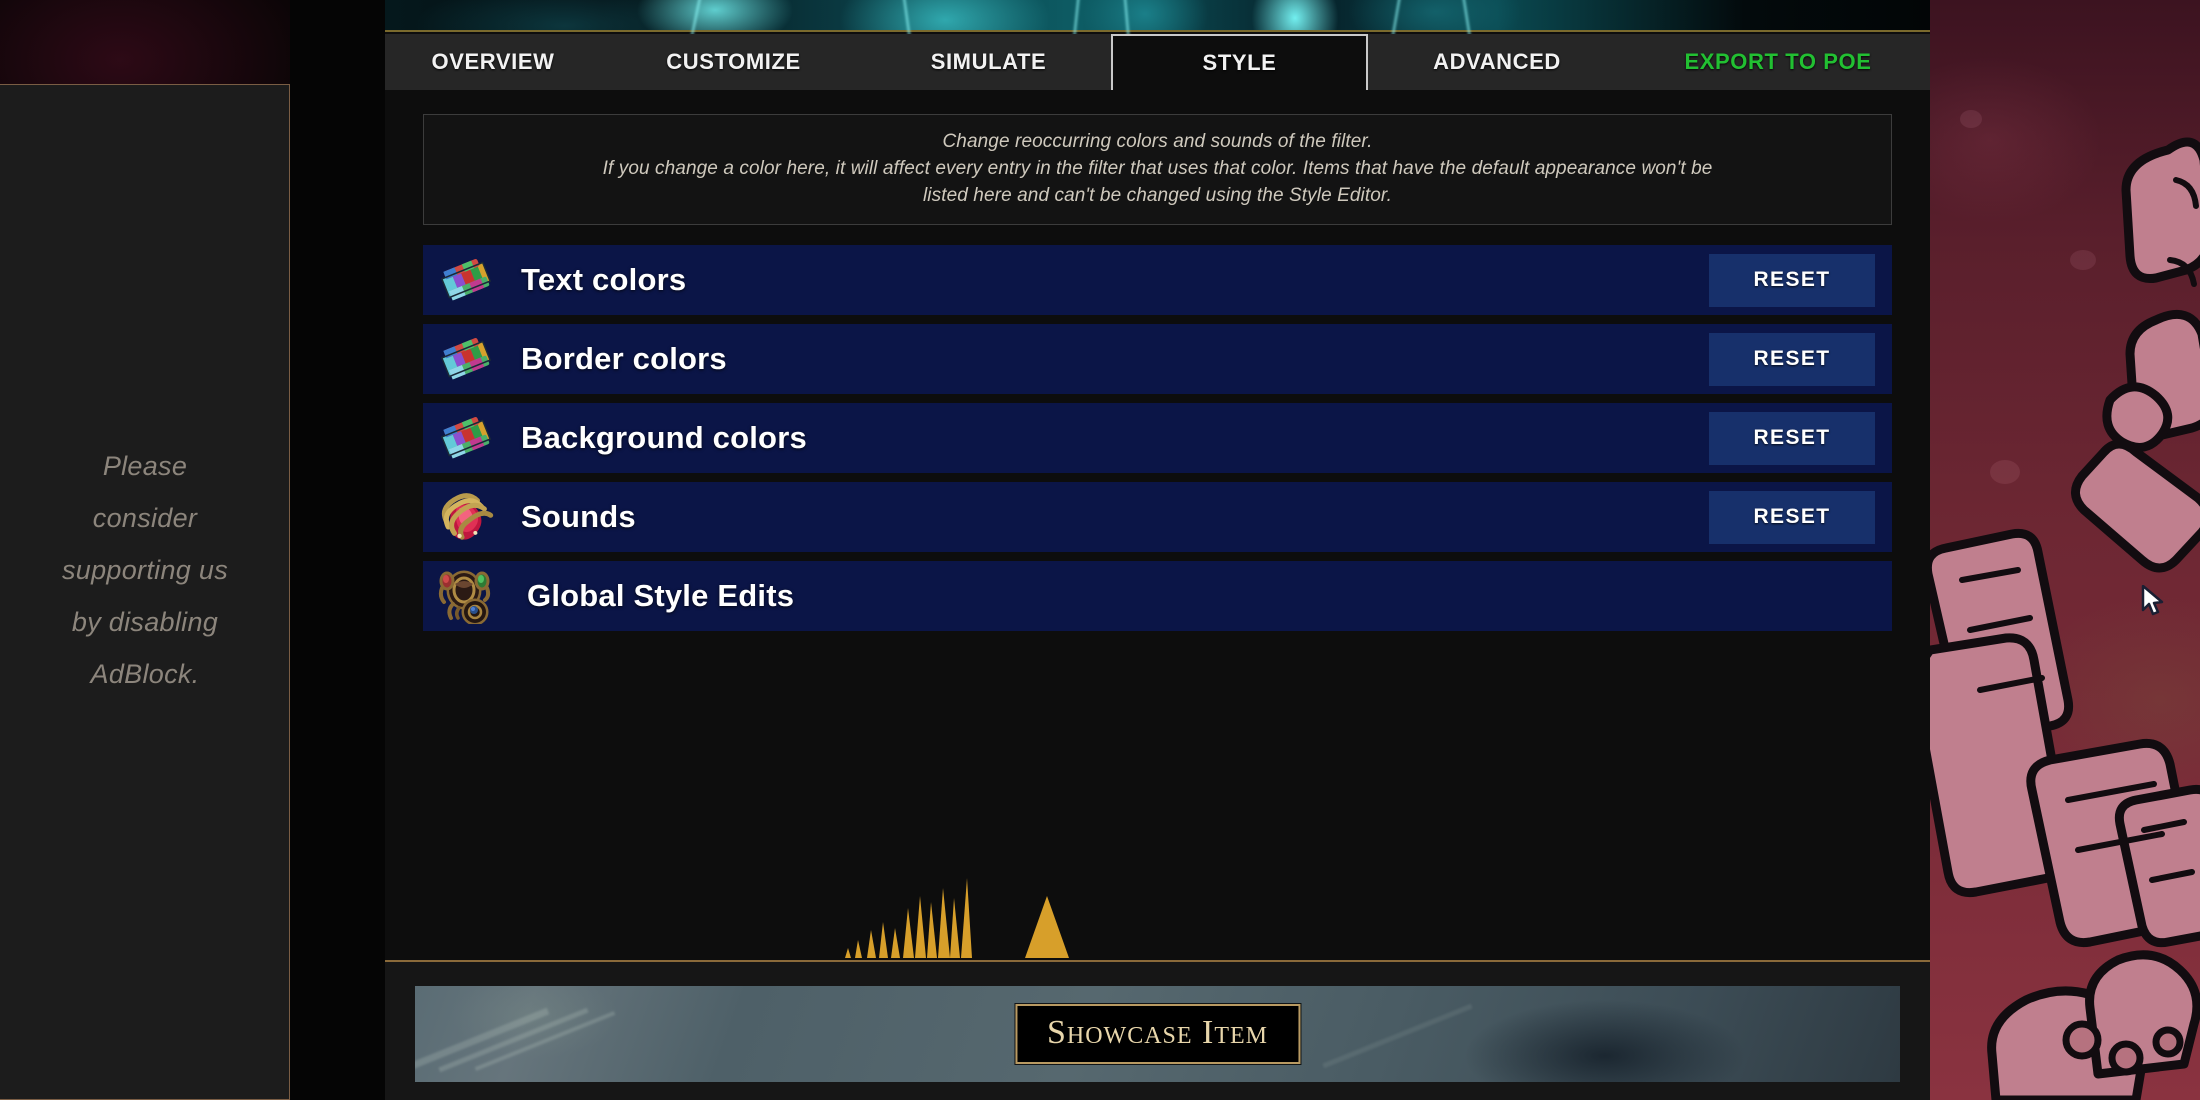 The image size is (2200, 1100). I want to click on adblock-line-4: by disabling, so click(145, 622).